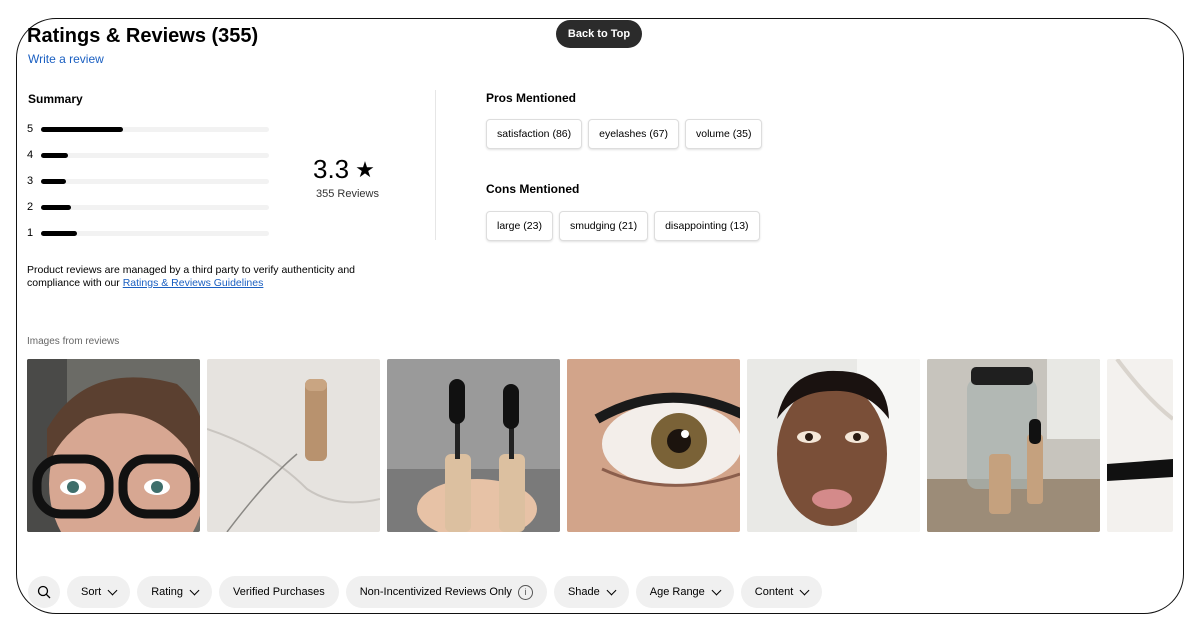 This screenshot has height=634, width=1203. I want to click on search-icon, so click(44, 592).